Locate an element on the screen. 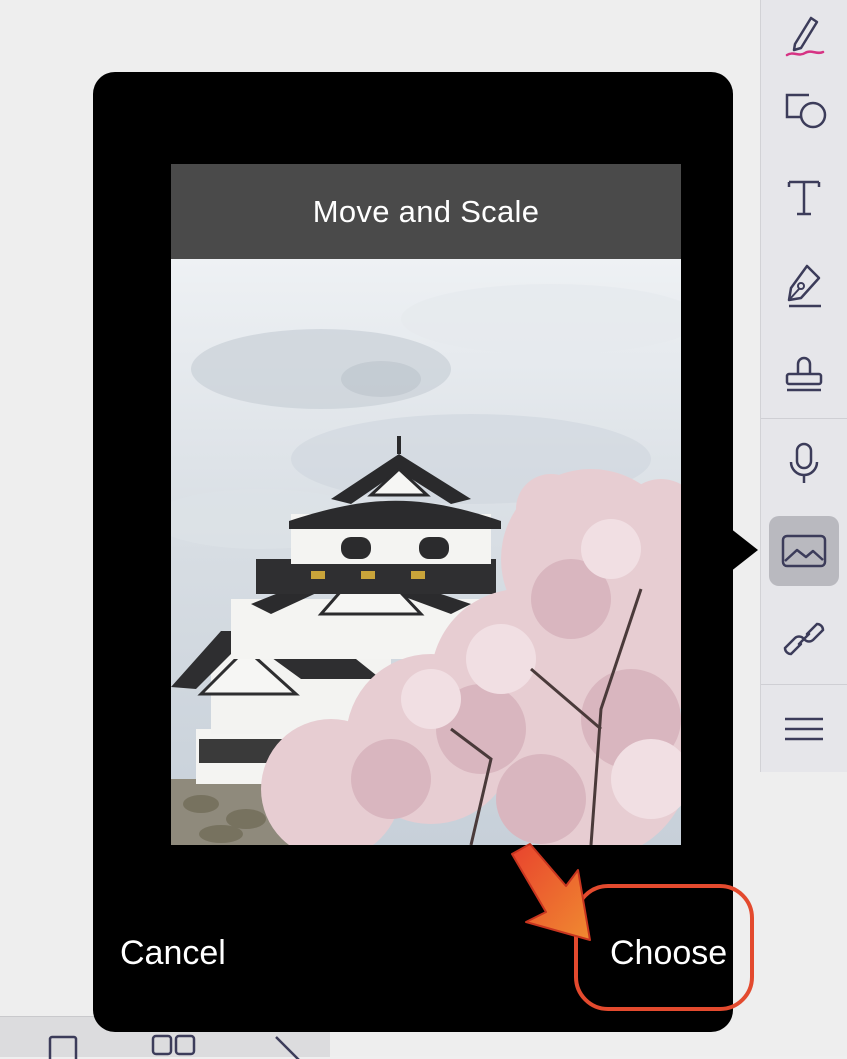 The width and height of the screenshot is (847, 1059). stamp-tool is located at coordinates (804, 373).